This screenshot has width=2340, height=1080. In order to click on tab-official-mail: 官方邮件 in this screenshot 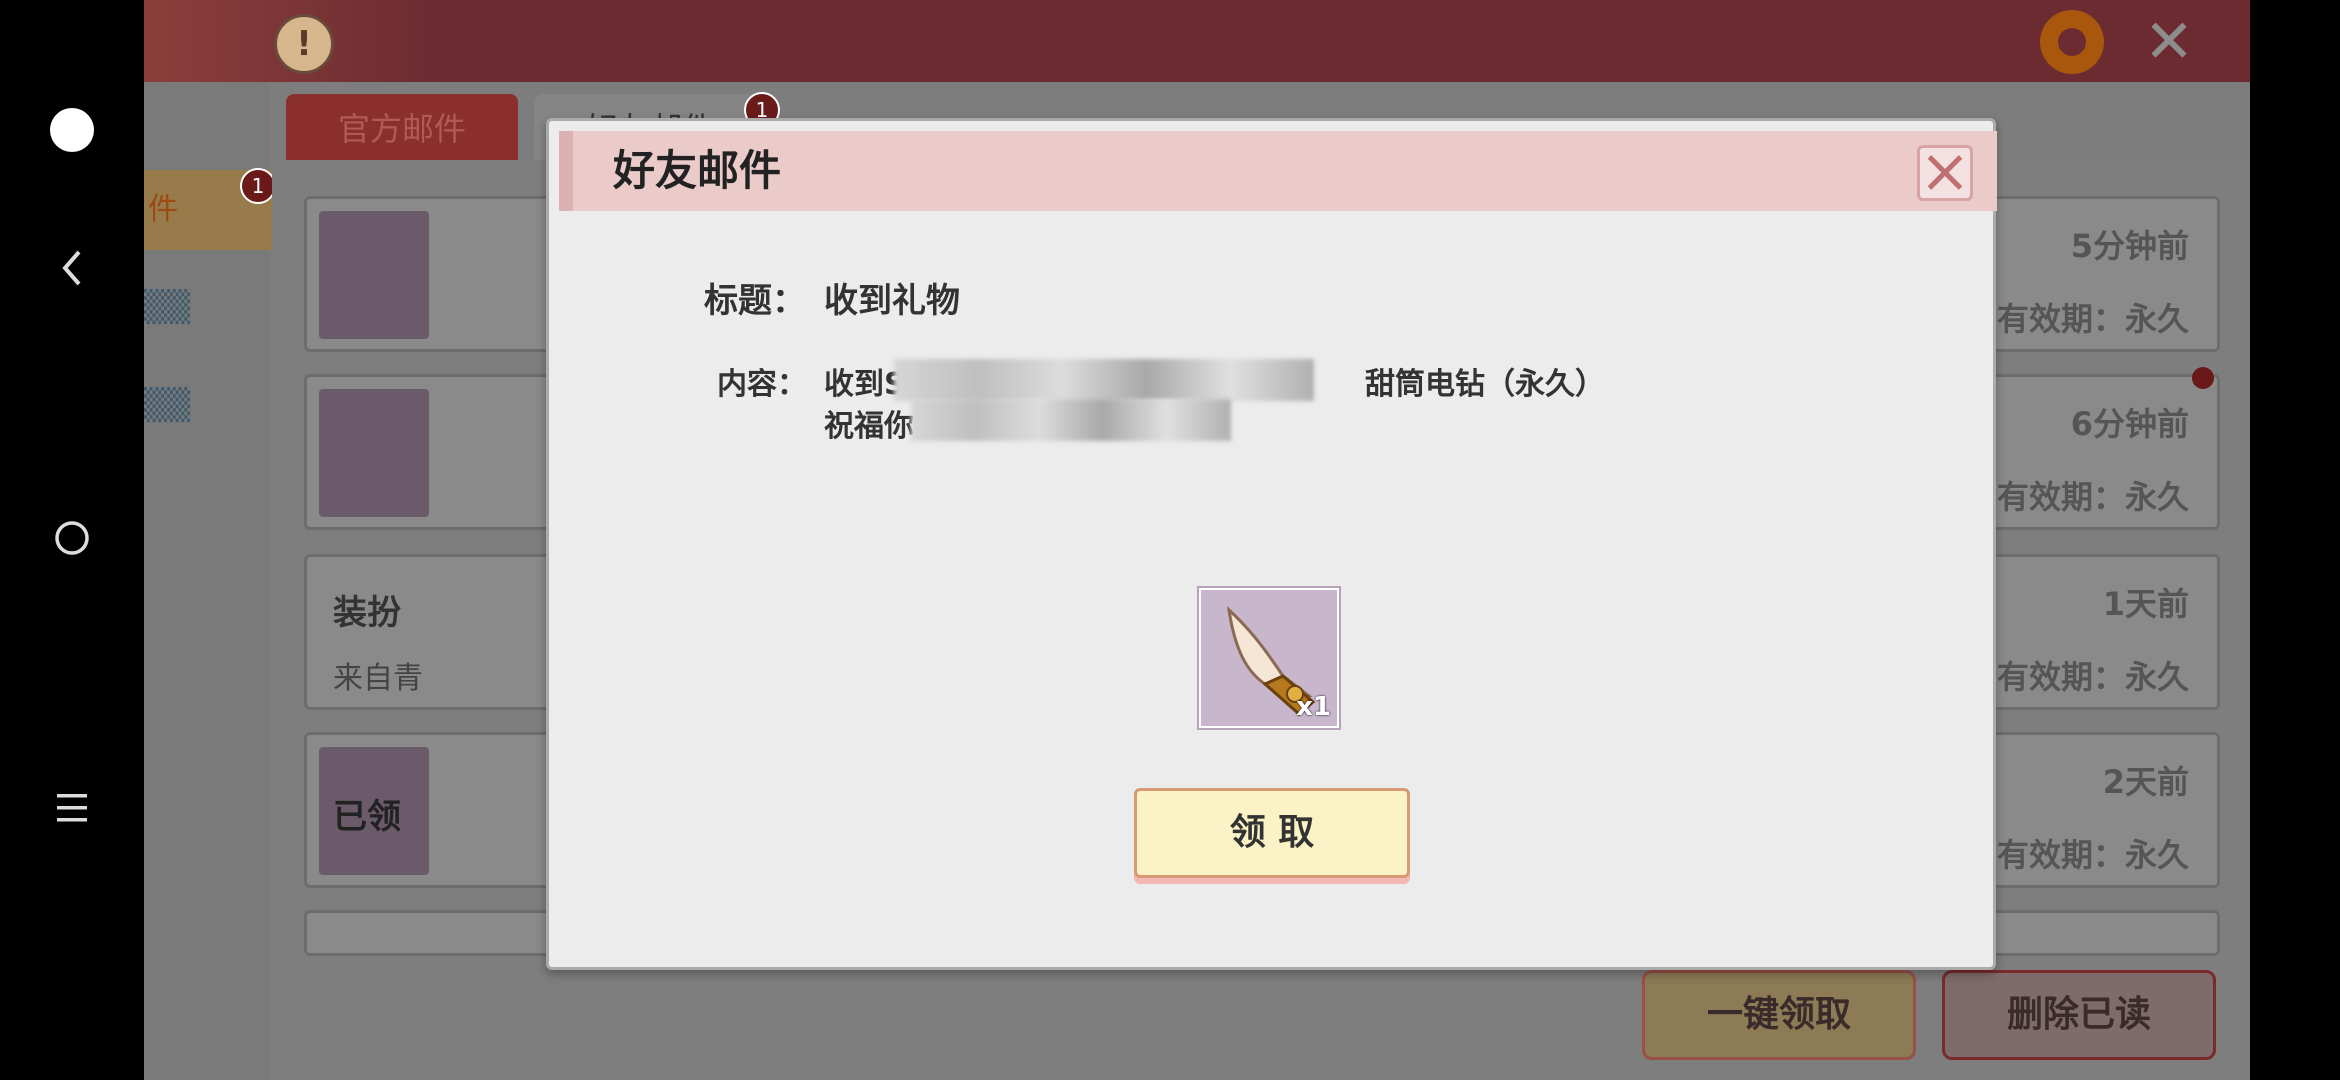, I will do `click(402, 129)`.